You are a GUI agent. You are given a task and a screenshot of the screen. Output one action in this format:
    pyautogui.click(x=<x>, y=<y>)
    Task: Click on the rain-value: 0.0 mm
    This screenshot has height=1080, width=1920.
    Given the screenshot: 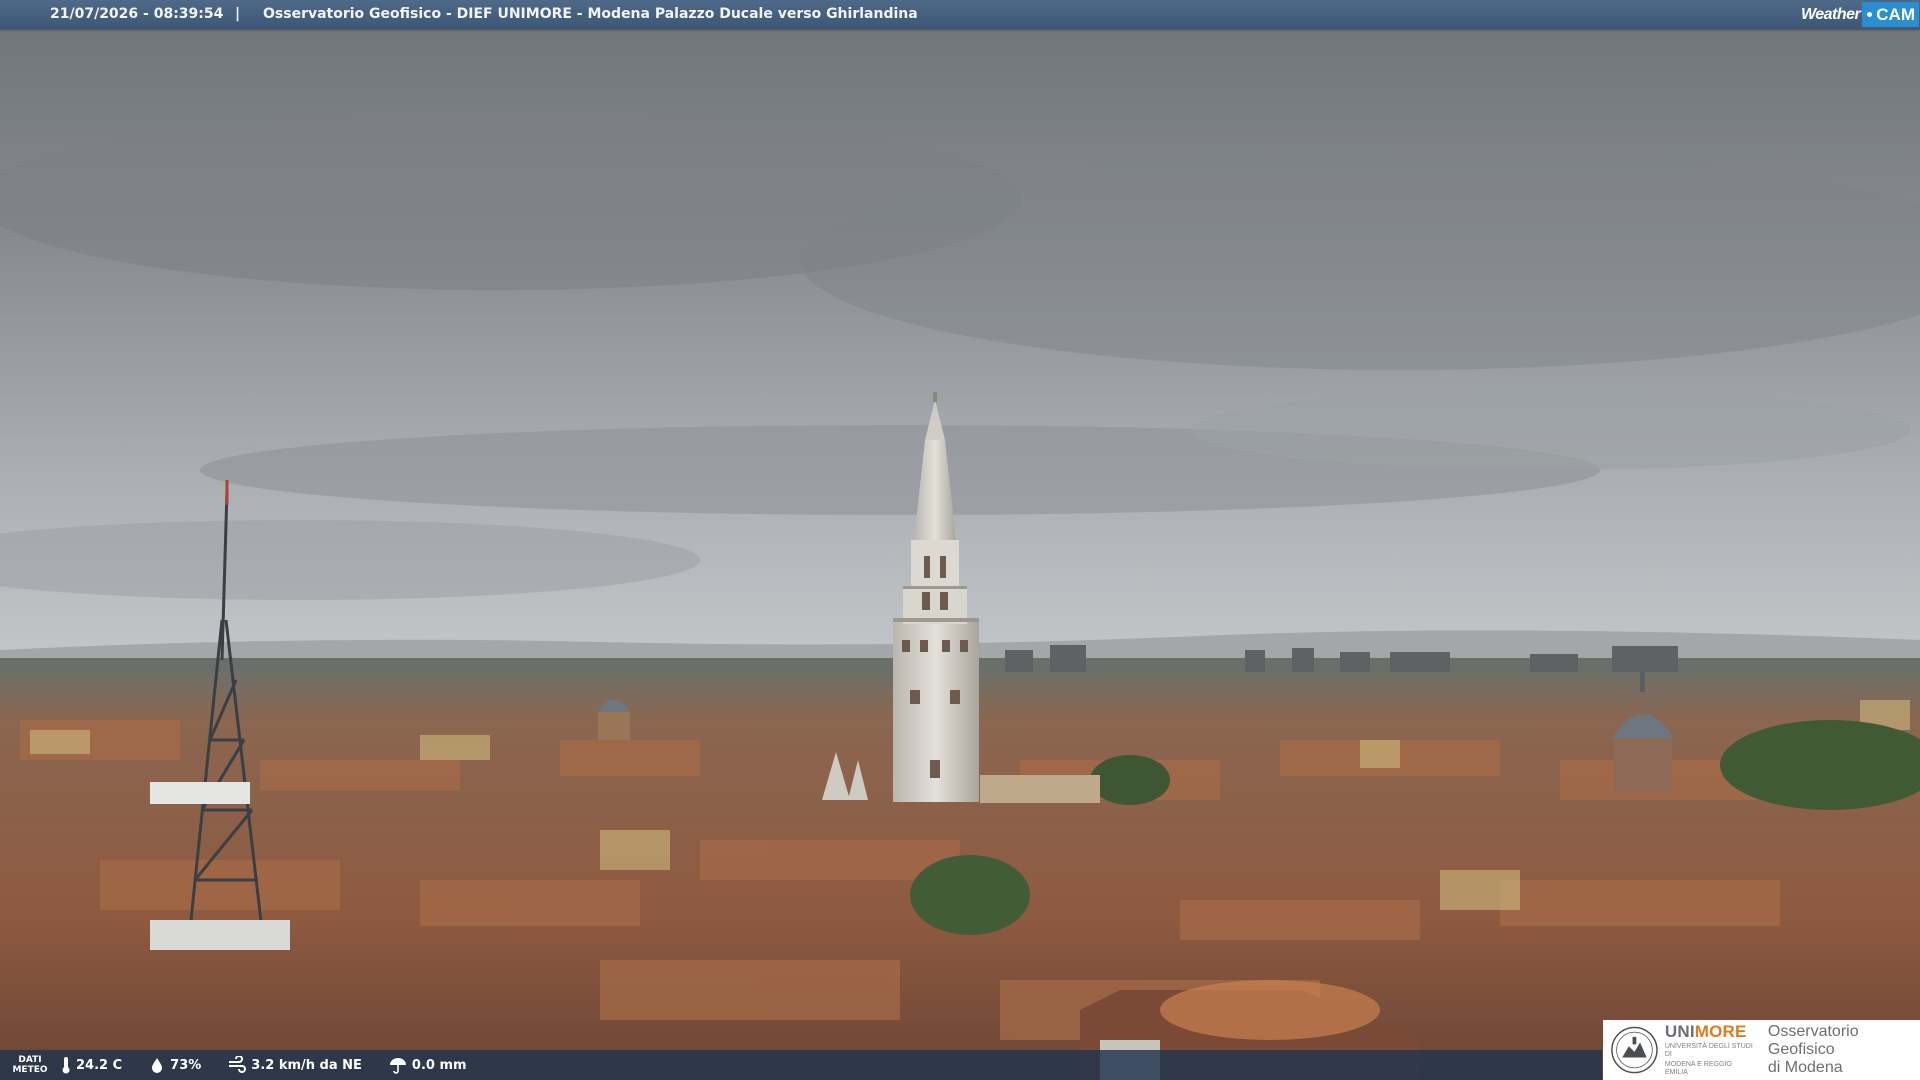 What is the action you would take?
    pyautogui.click(x=439, y=1065)
    